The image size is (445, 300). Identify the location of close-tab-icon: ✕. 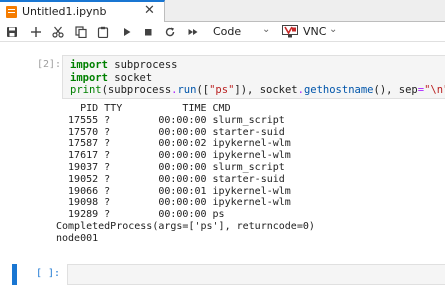
(149, 11).